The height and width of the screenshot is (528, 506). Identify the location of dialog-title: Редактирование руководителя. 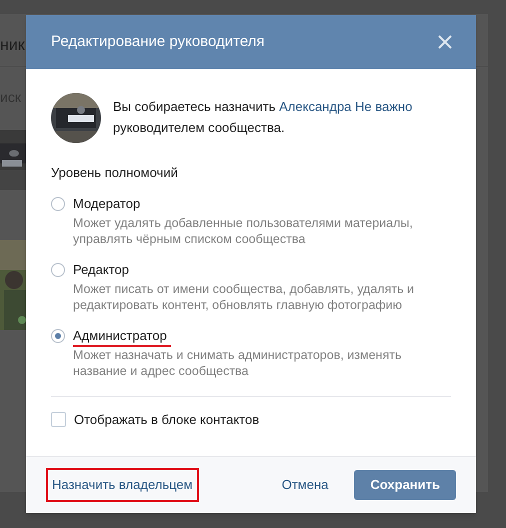
(158, 42).